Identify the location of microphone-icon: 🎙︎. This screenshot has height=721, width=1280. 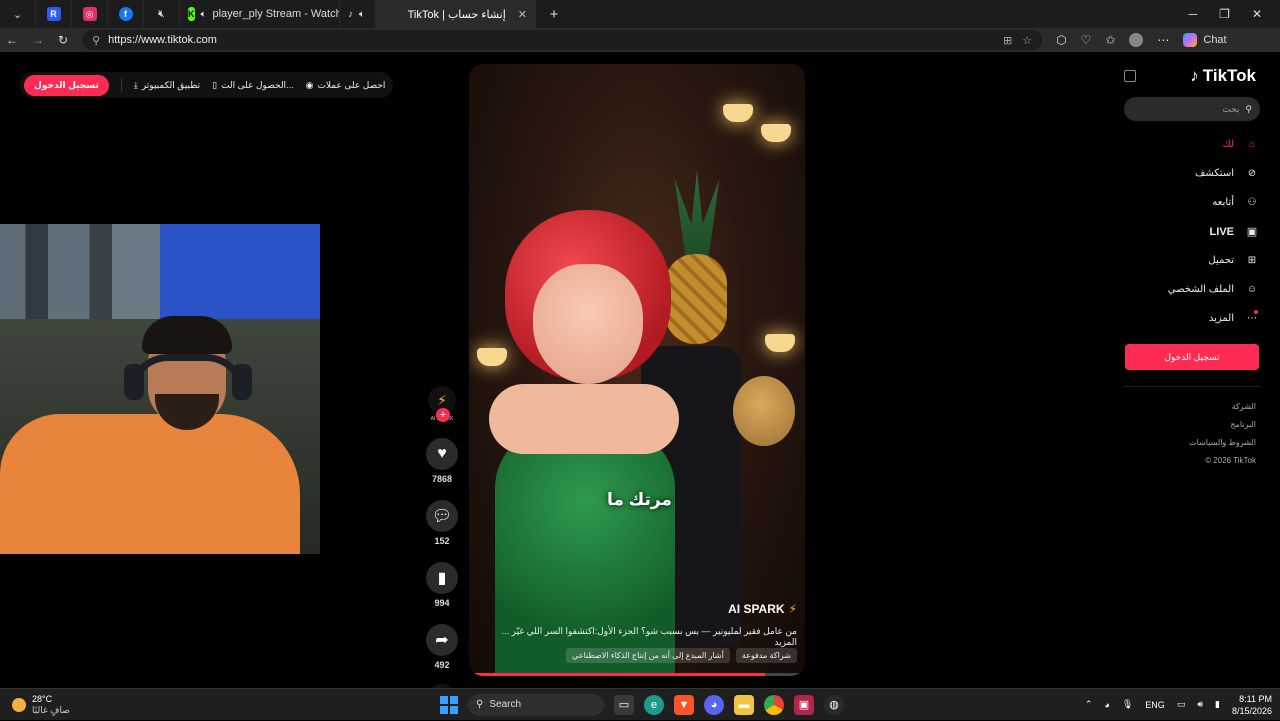
(1127, 704).